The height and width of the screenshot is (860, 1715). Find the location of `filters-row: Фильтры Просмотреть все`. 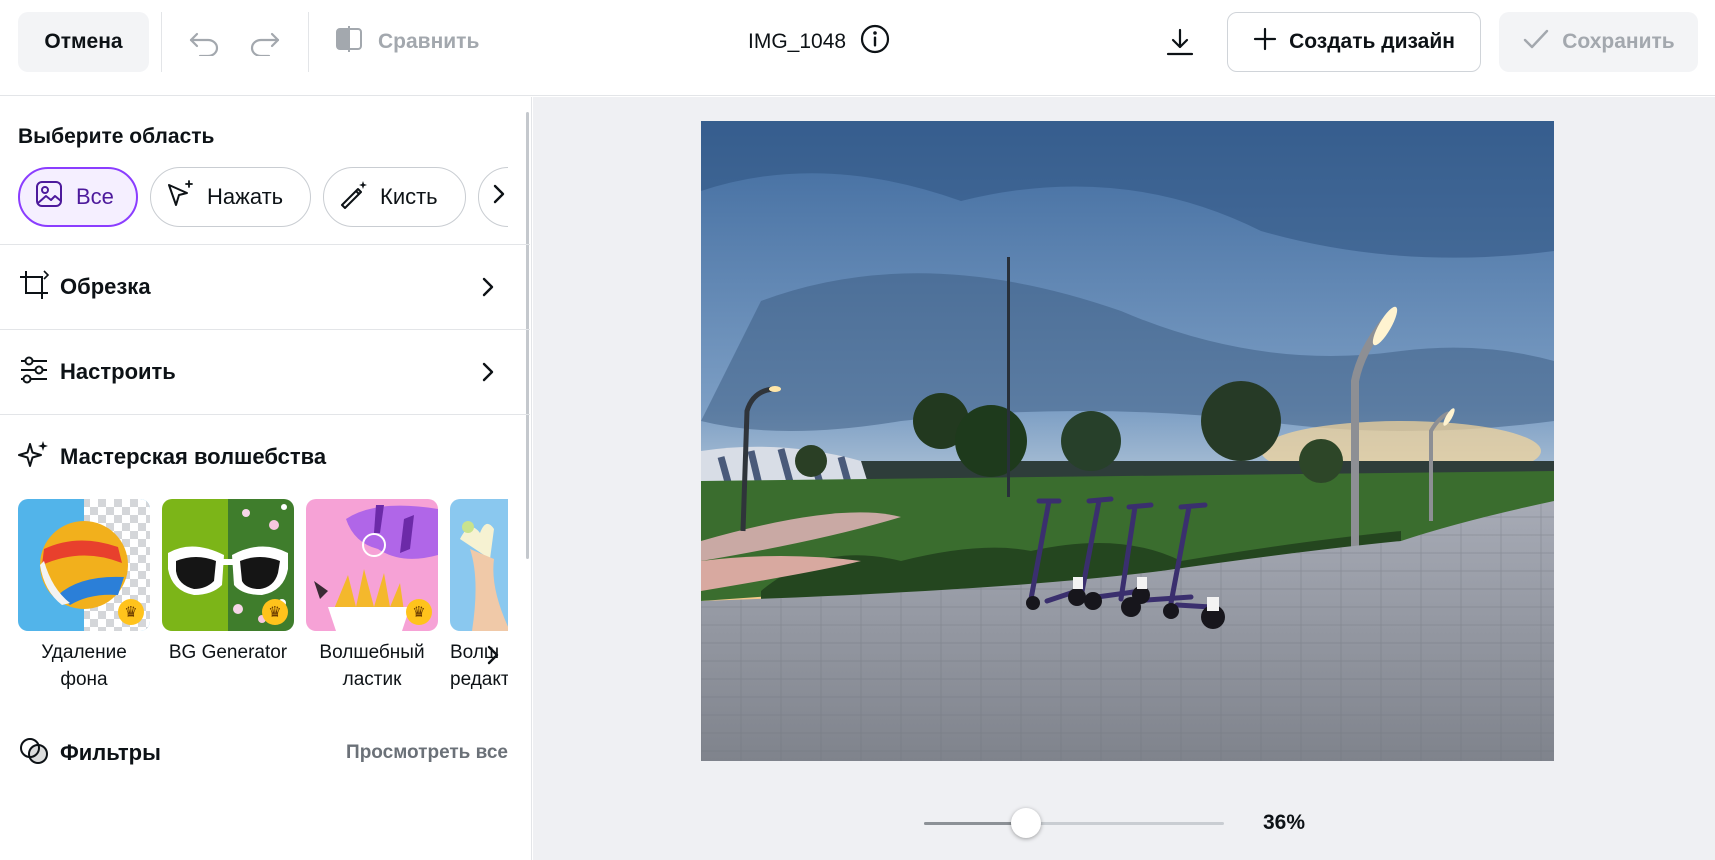

filters-row: Фильтры Просмотреть все is located at coordinates (263, 753).